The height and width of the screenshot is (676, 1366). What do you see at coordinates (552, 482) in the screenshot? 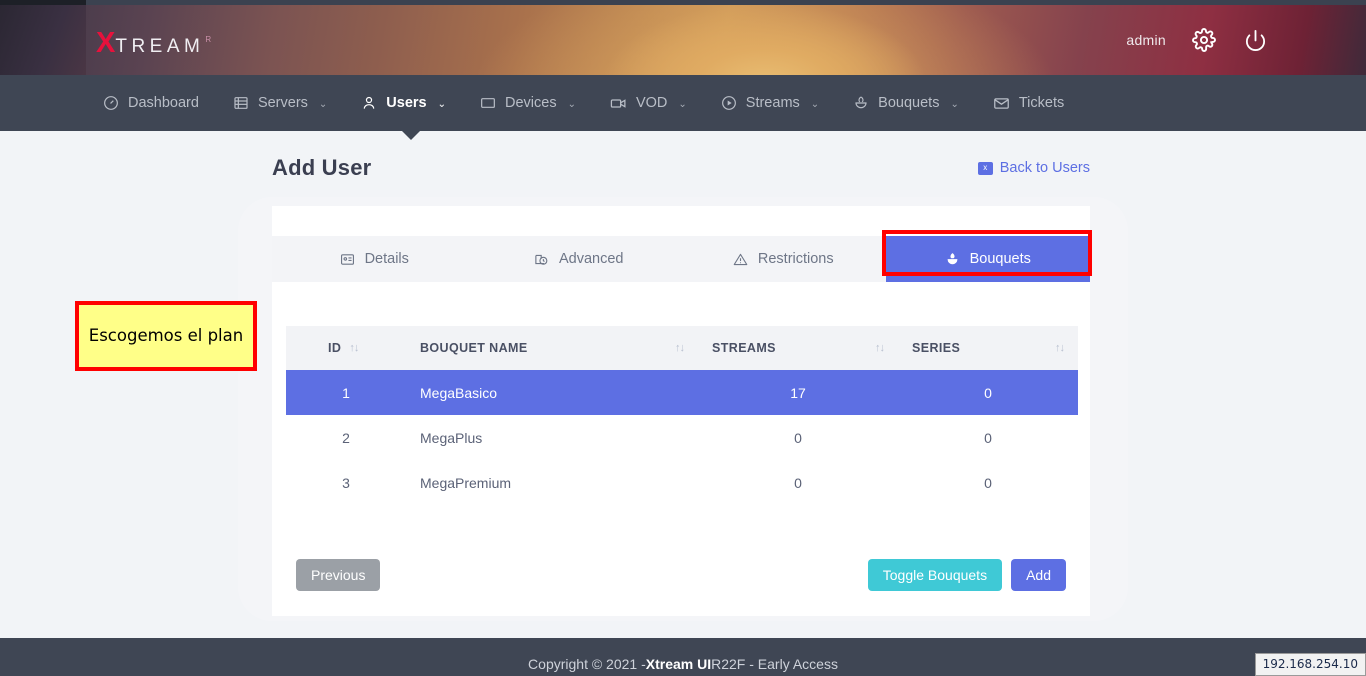
I see `cell-bouquet-name: MegaPremium` at bounding box center [552, 482].